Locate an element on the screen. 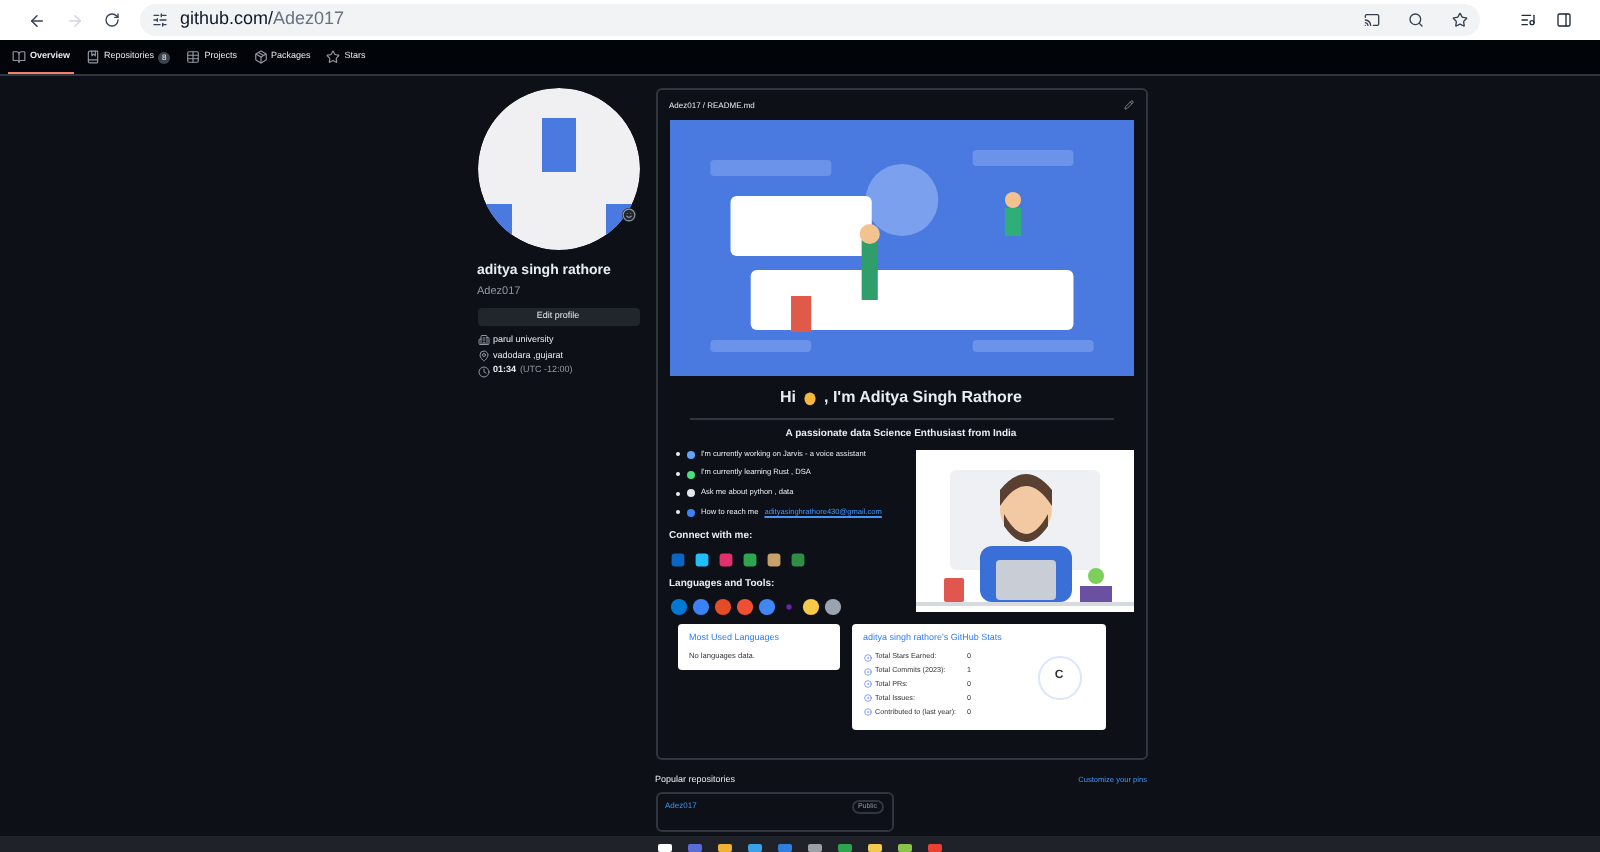 This screenshot has height=852, width=1600. sidebar-icon is located at coordinates (1564, 20).